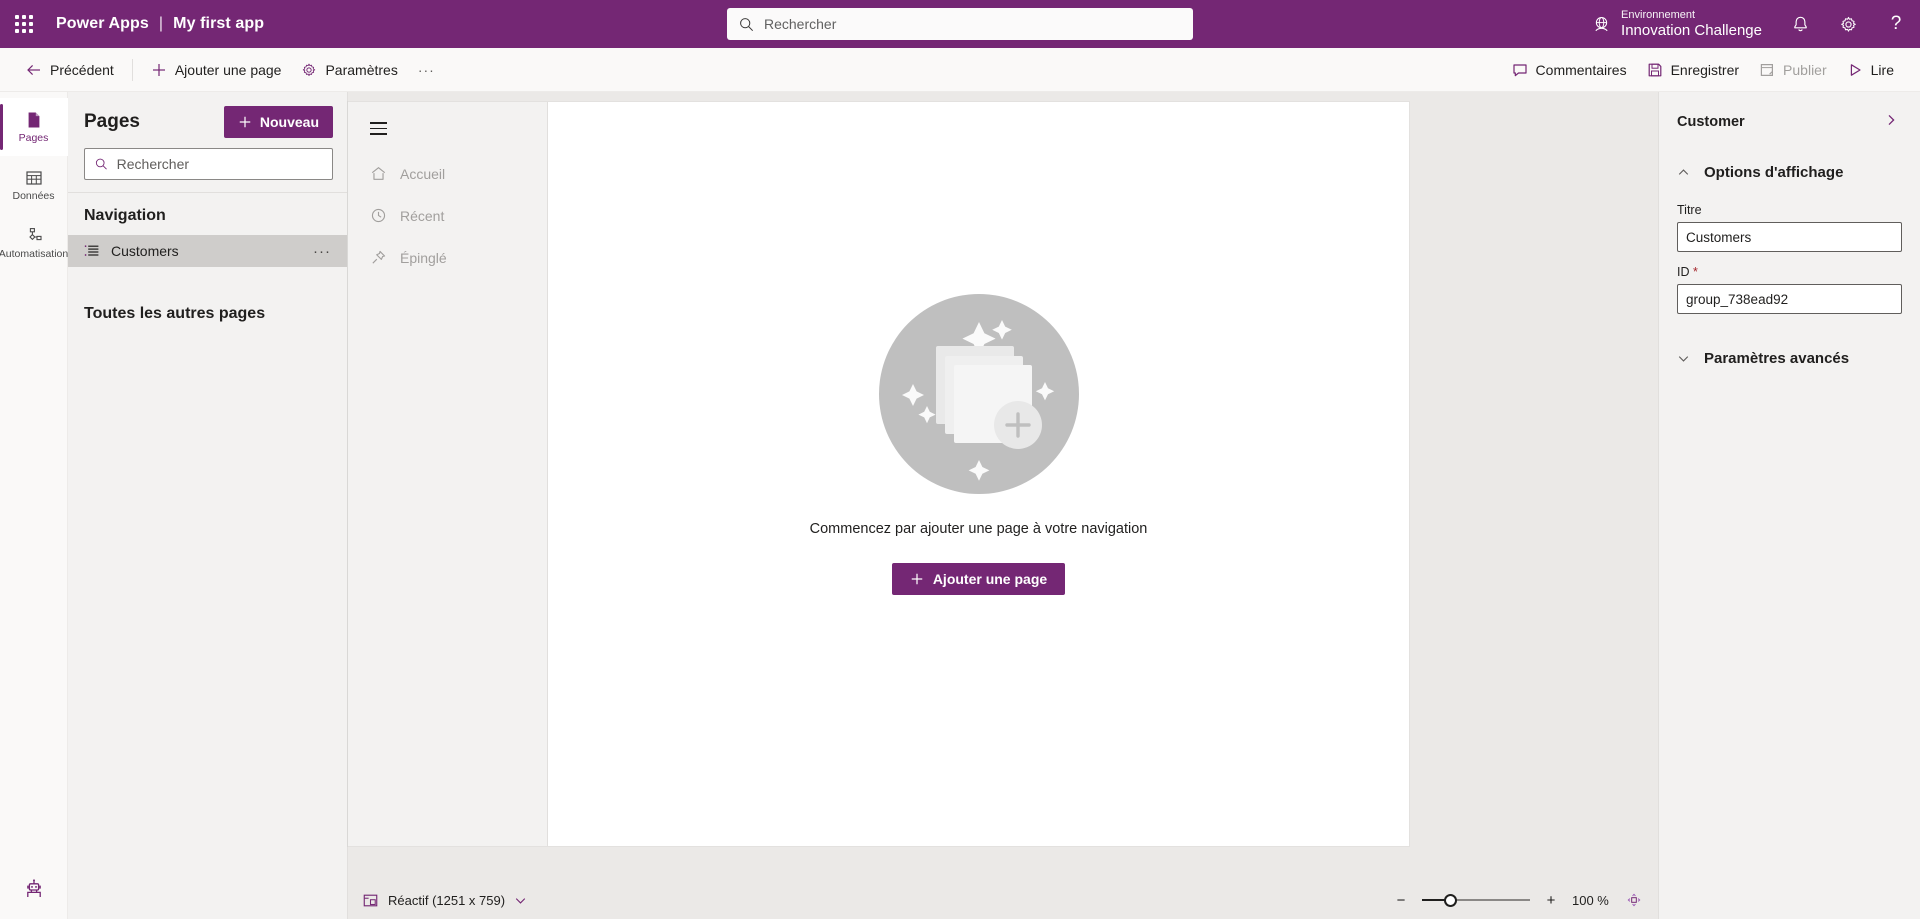 This screenshot has height=919, width=1920. I want to click on notifications-button, so click(1800, 24).